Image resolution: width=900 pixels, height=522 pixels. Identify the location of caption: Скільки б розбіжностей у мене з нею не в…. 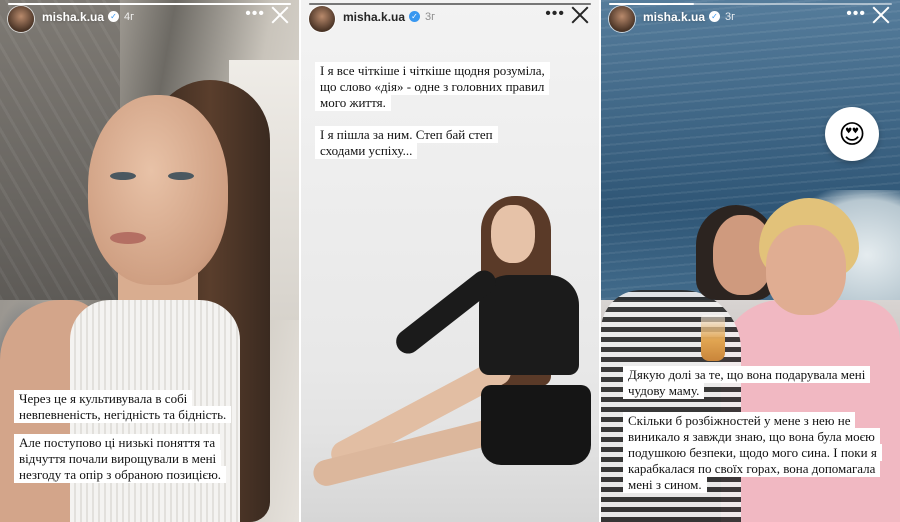
(758, 452).